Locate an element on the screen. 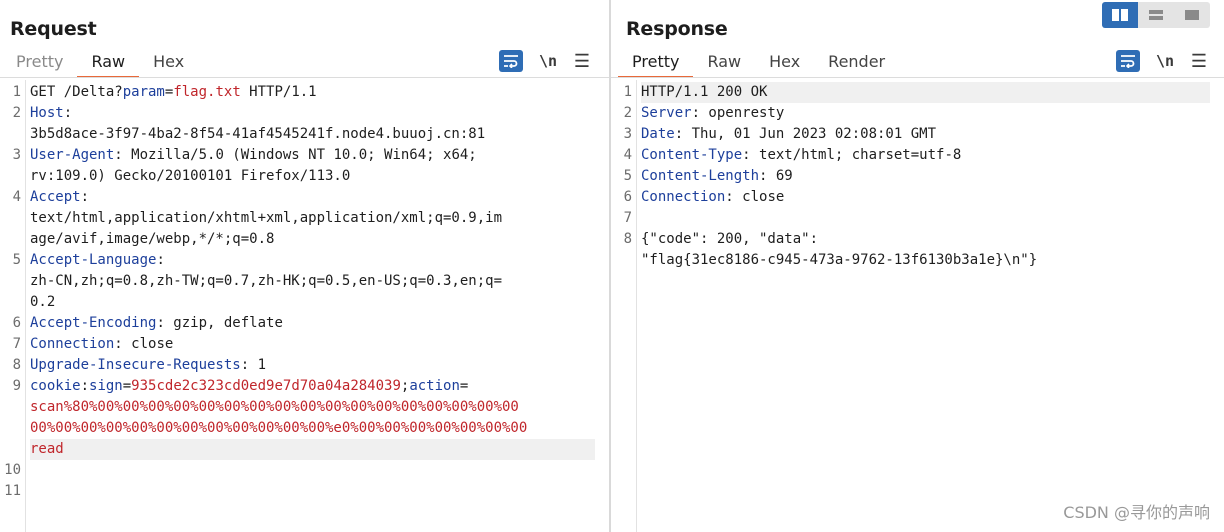  code-row: Host: is located at coordinates (312, 113).